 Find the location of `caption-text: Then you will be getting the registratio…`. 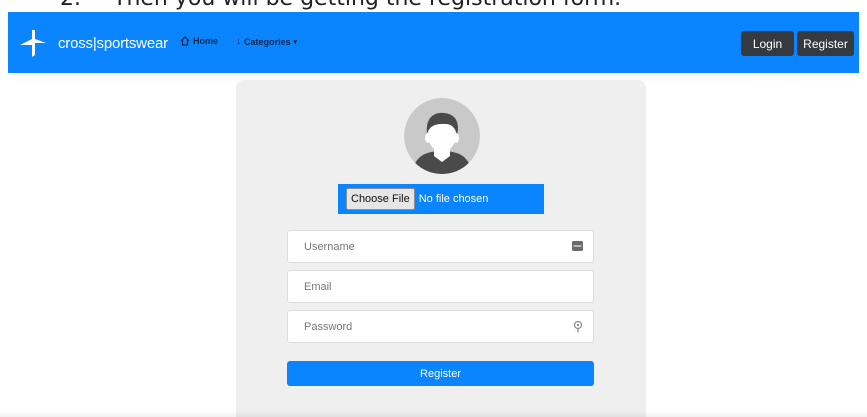

caption-text: Then you will be getting the registratio… is located at coordinates (367, 5).